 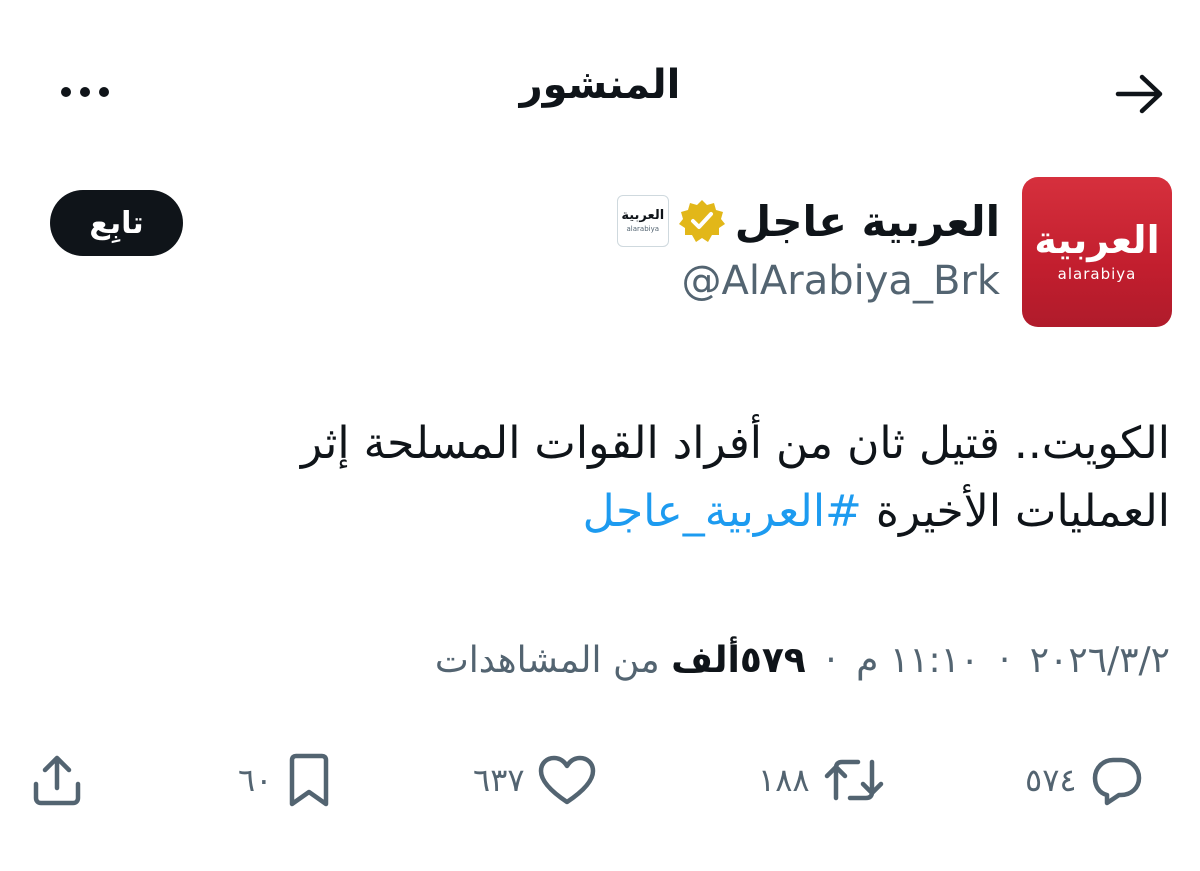 I want to click on tweet-time: ١١:١٠ م, so click(x=917, y=660).